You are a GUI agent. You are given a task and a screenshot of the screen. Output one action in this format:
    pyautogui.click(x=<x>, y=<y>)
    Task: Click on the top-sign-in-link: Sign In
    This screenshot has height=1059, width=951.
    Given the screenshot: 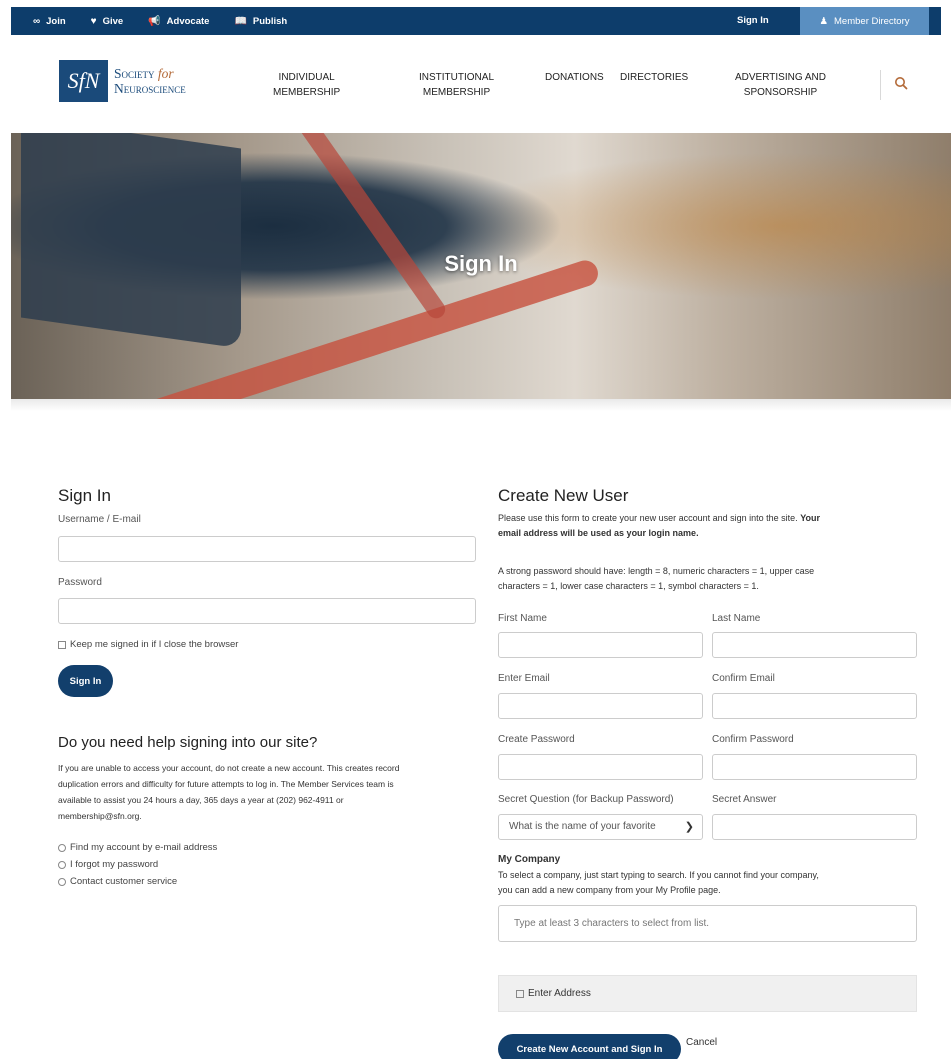 What is the action you would take?
    pyautogui.click(x=753, y=21)
    